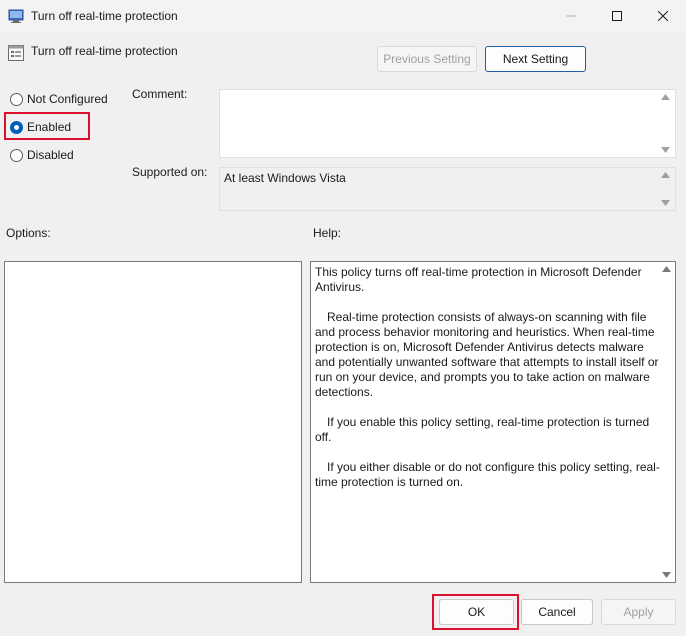 This screenshot has width=686, height=636. I want to click on next-setting-button: Next Setting, so click(535, 59).